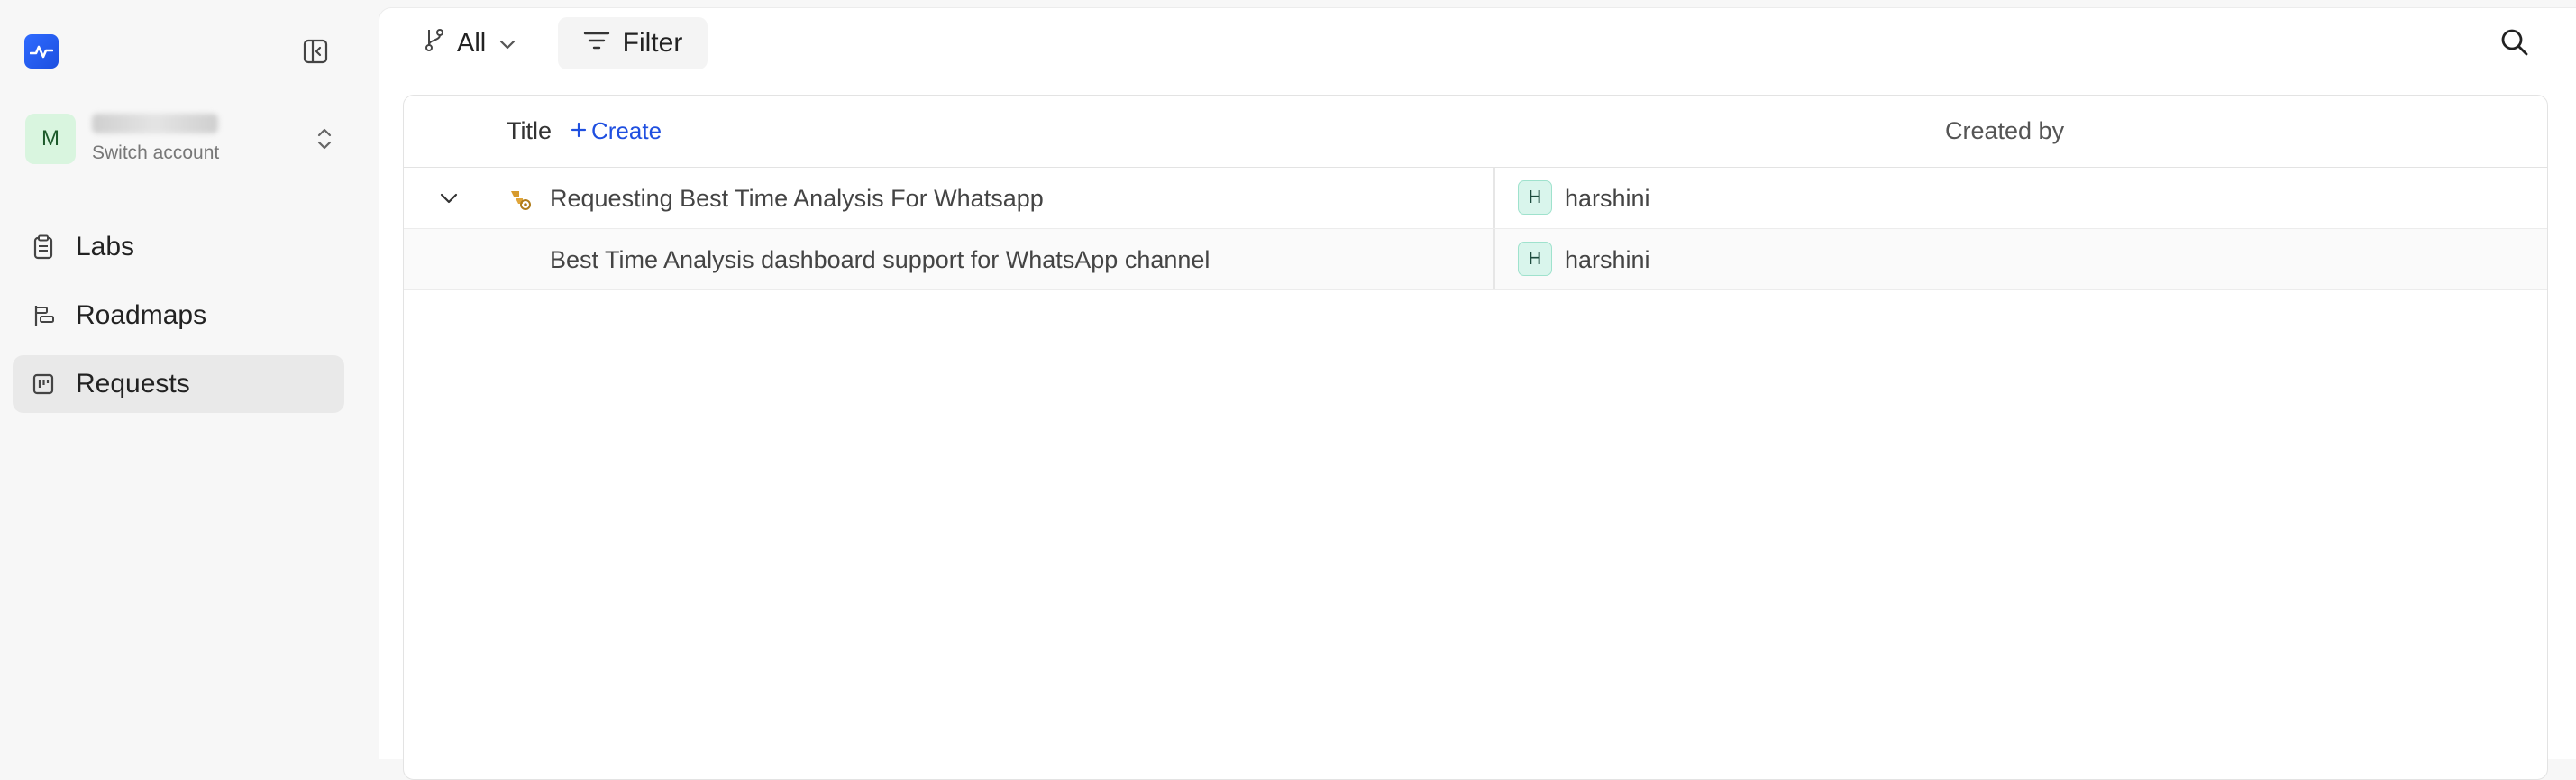 The image size is (2576, 780). Describe the element at coordinates (1477, 43) in the screenshot. I see `toolbar: All Filter` at that location.